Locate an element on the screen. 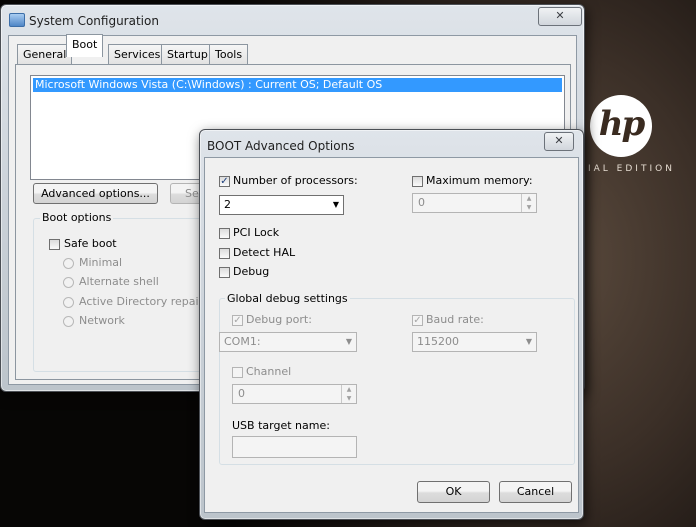  usb-target-name-input is located at coordinates (294, 447).